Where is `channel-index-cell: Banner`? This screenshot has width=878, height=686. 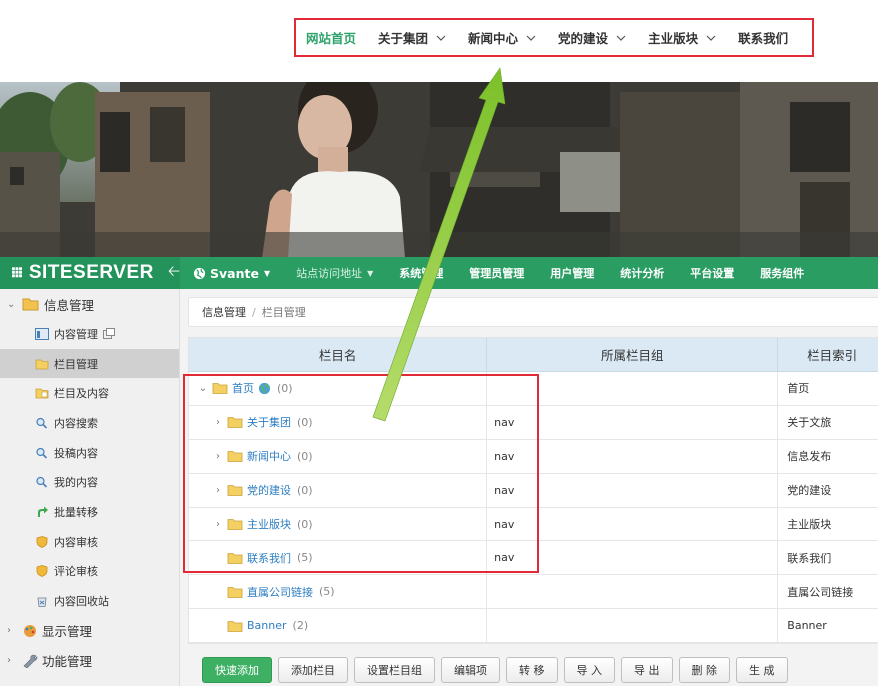
channel-index-cell: Banner is located at coordinates (828, 625).